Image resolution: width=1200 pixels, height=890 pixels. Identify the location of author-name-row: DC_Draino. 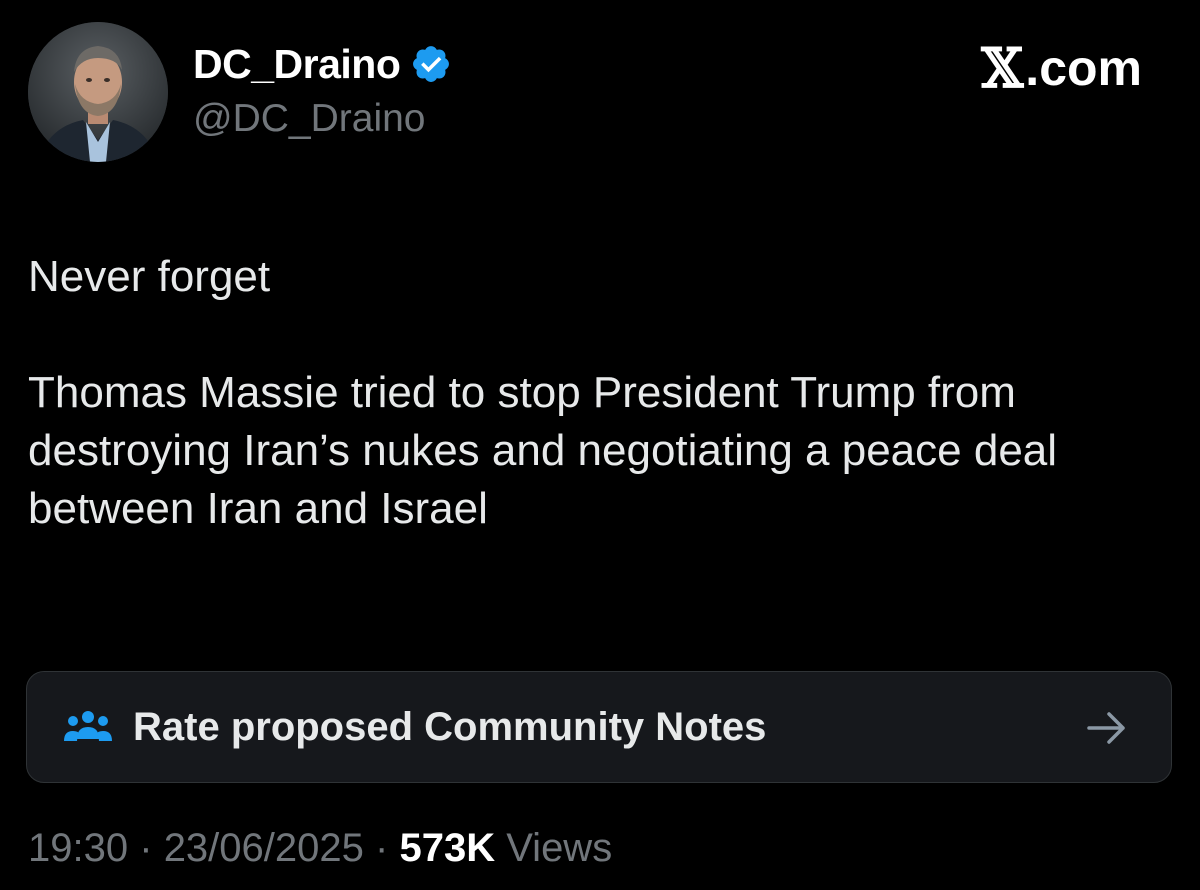
(322, 64).